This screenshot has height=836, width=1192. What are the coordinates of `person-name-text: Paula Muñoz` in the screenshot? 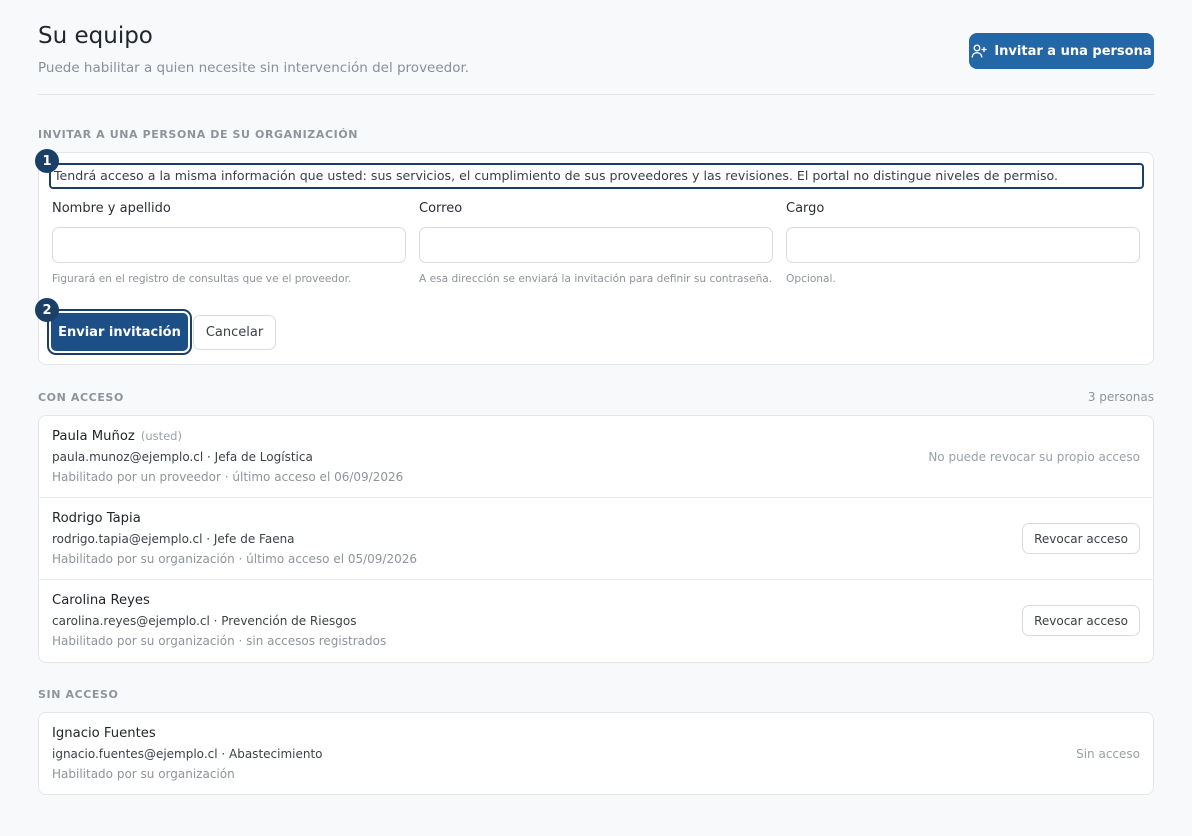 It's located at (93, 436).